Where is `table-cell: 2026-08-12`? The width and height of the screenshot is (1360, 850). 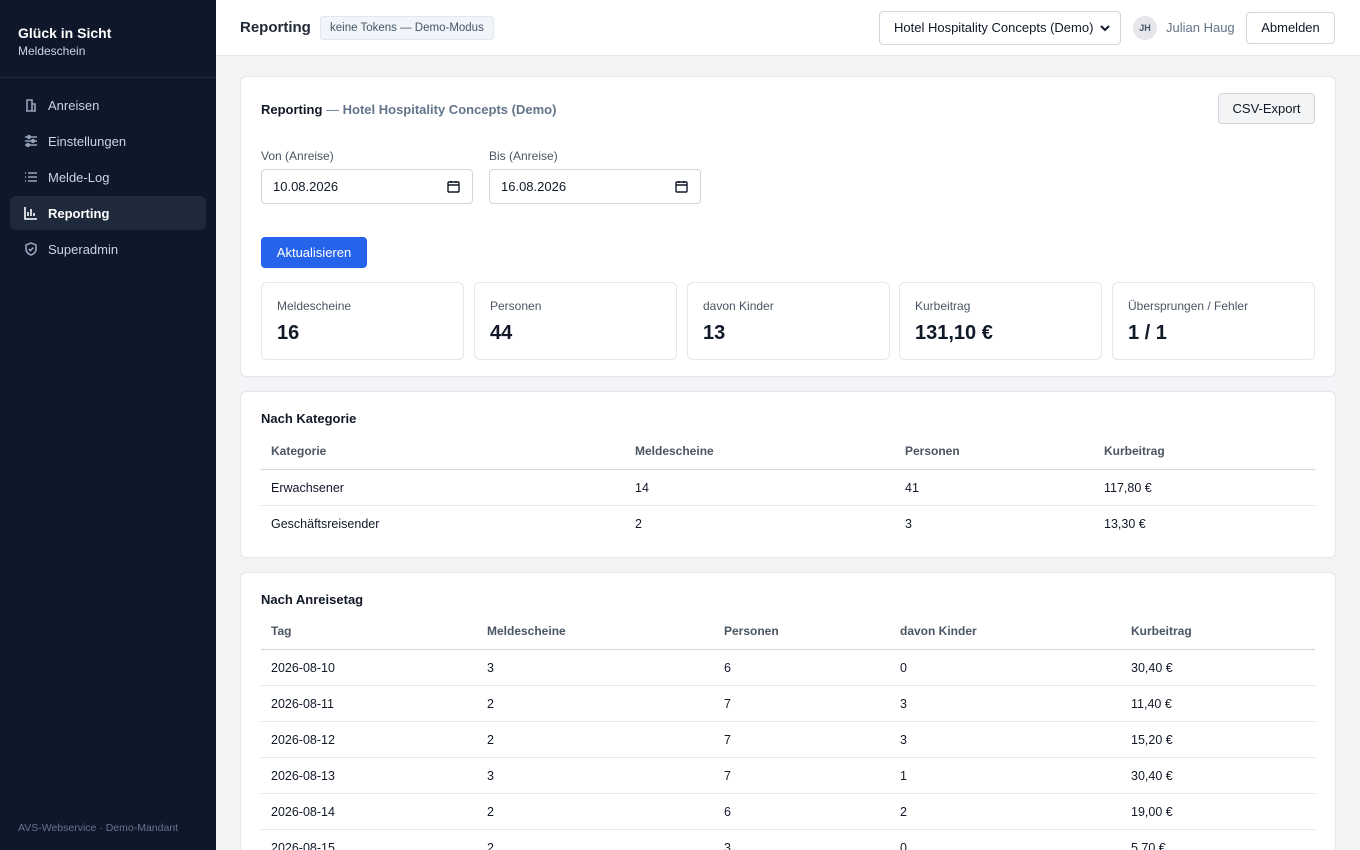 table-cell: 2026-08-12 is located at coordinates (303, 740).